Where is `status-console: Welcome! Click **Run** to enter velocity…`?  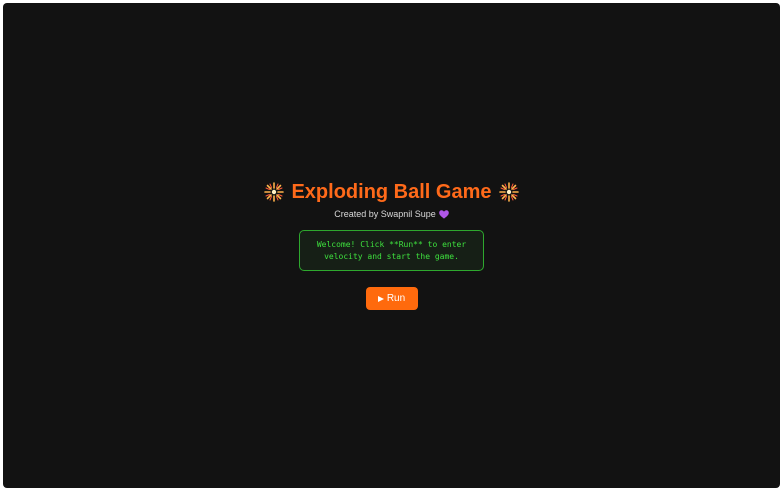 status-console: Welcome! Click **Run** to enter velocity… is located at coordinates (391, 250).